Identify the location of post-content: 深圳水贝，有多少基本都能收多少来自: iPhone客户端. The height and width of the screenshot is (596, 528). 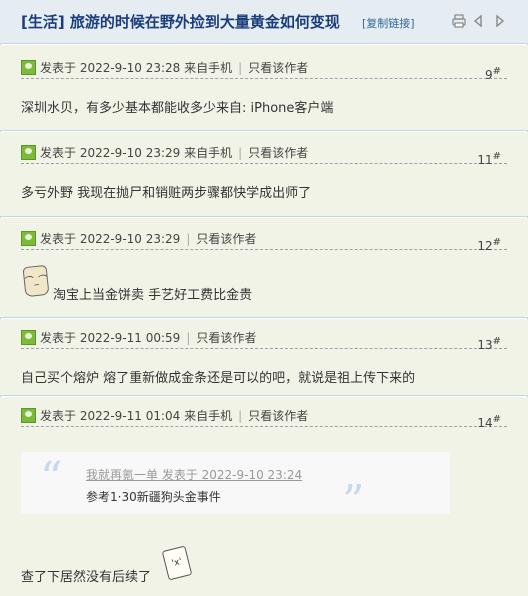
(177, 108).